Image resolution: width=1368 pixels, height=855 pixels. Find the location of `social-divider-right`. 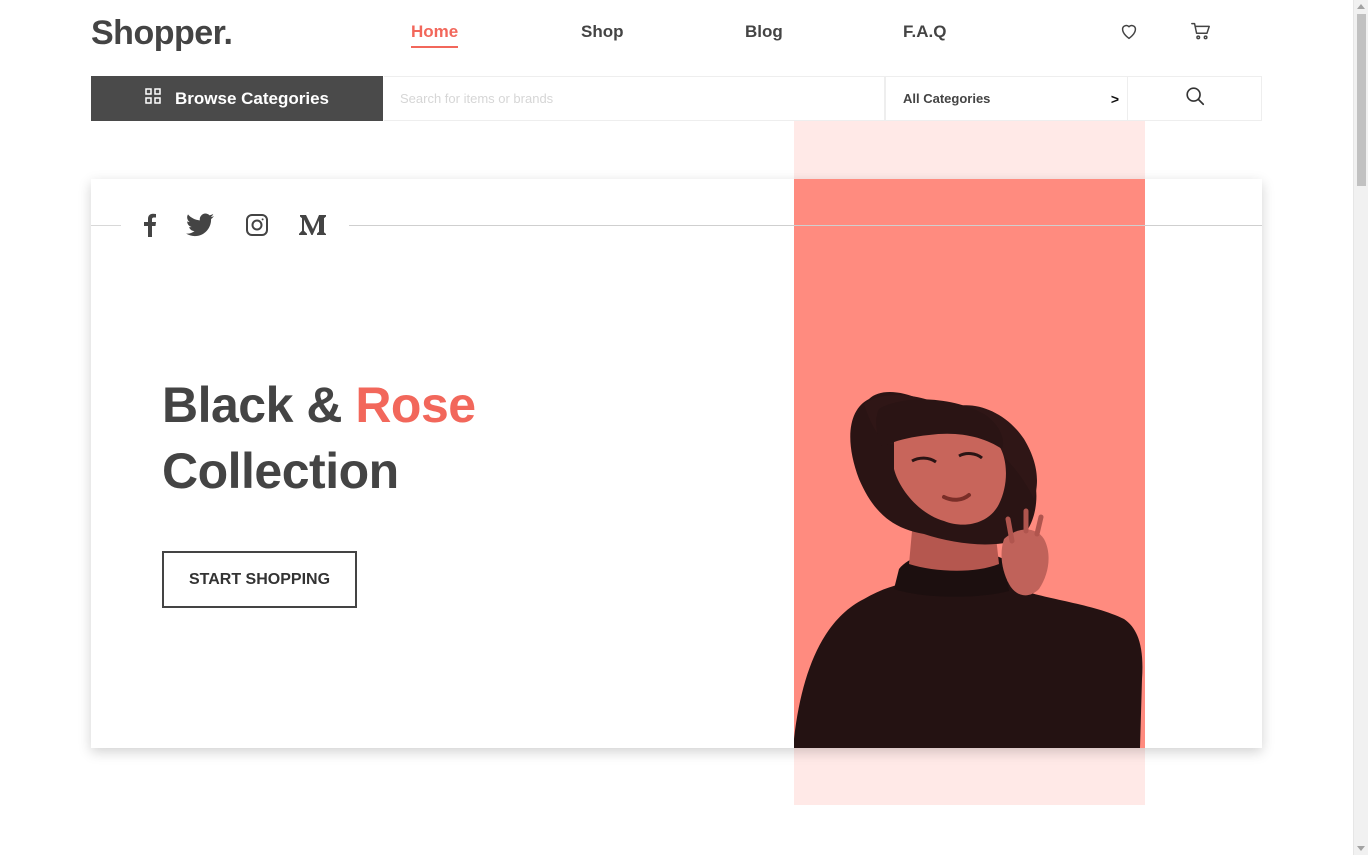

social-divider-right is located at coordinates (805, 225).